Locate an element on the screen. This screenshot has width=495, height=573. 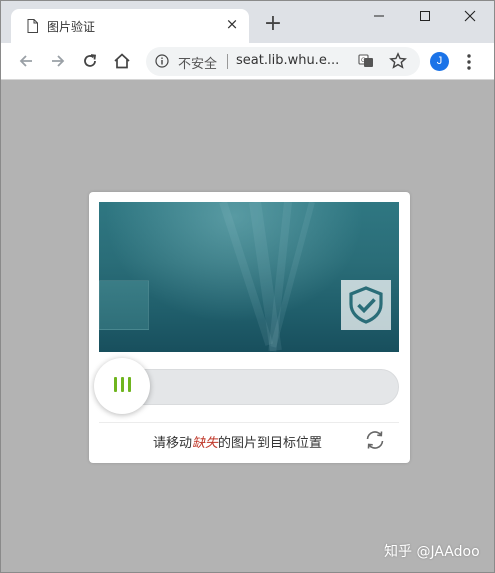
target-slot is located at coordinates (366, 305).